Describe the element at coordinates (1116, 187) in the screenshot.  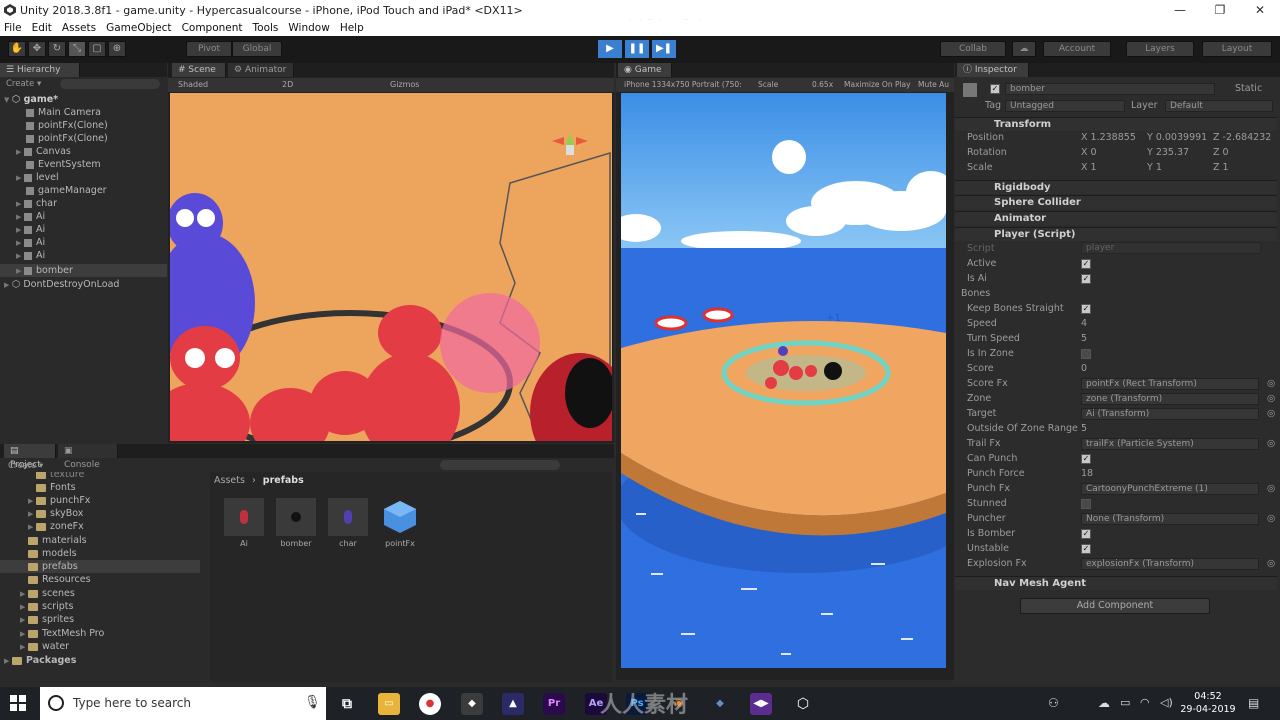
I see `rigidbody-header: Rigidbody` at that location.